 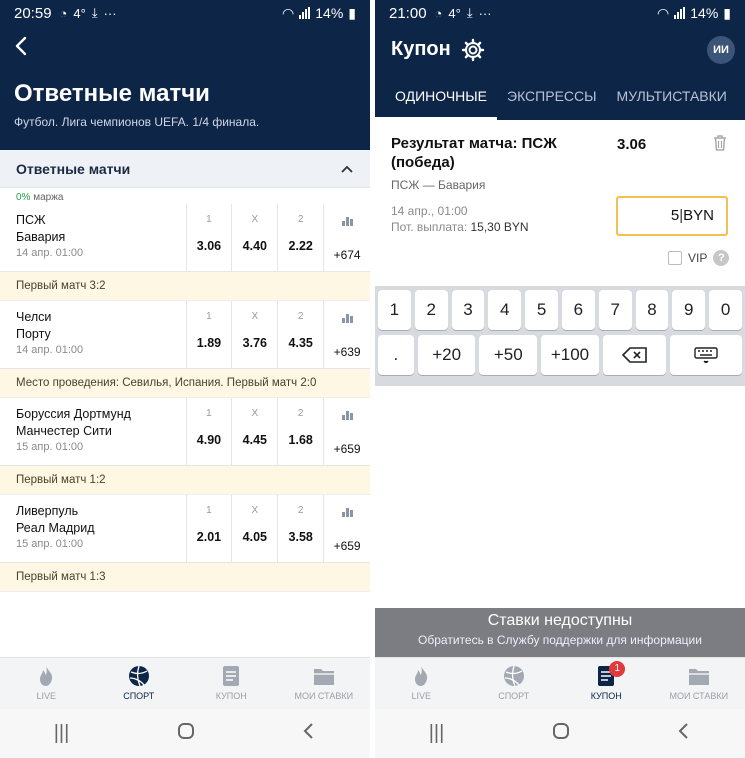 What do you see at coordinates (431, 310) in the screenshot?
I see `key-2: 2` at bounding box center [431, 310].